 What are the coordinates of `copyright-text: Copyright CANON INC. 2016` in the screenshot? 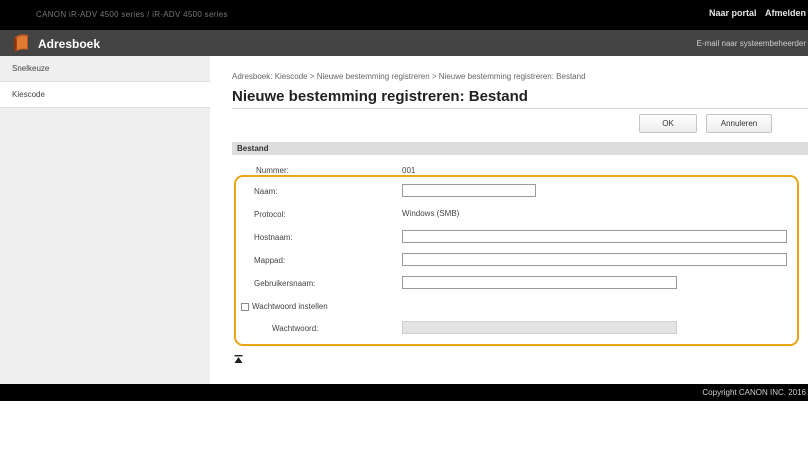 It's located at (754, 392).